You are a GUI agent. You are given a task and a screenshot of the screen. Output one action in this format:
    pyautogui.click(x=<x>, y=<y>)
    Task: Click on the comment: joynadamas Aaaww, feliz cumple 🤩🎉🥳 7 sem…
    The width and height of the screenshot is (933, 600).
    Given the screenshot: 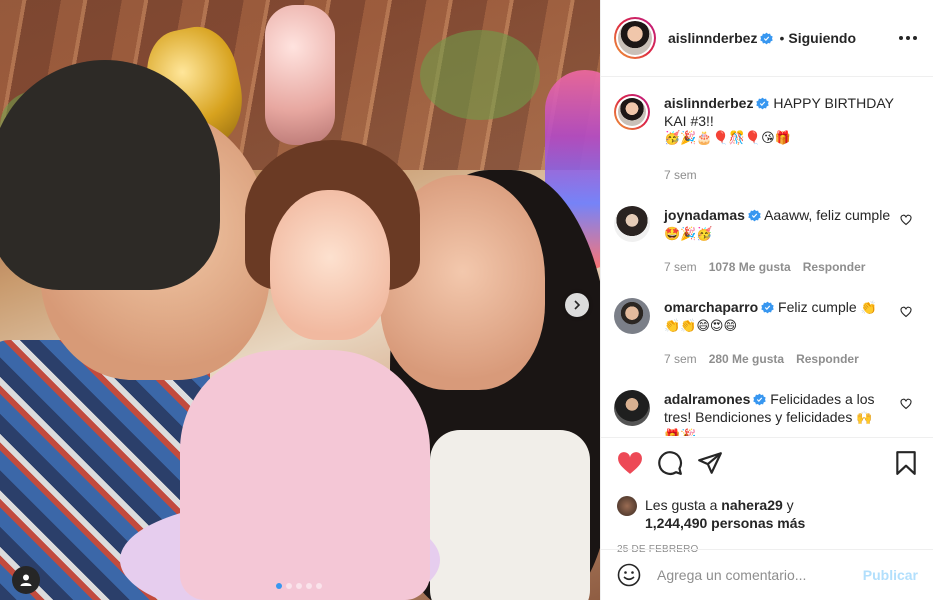 What is the action you would take?
    pyautogui.click(x=766, y=241)
    